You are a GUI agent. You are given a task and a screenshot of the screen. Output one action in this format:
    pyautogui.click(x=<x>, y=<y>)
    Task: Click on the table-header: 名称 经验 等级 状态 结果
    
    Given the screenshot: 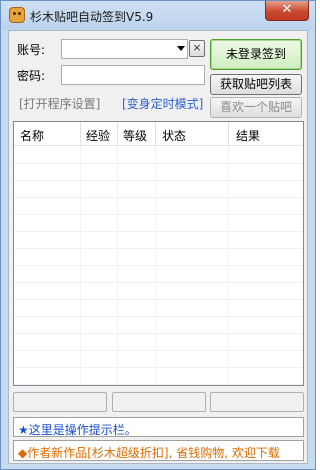 What is the action you would take?
    pyautogui.click(x=158, y=134)
    